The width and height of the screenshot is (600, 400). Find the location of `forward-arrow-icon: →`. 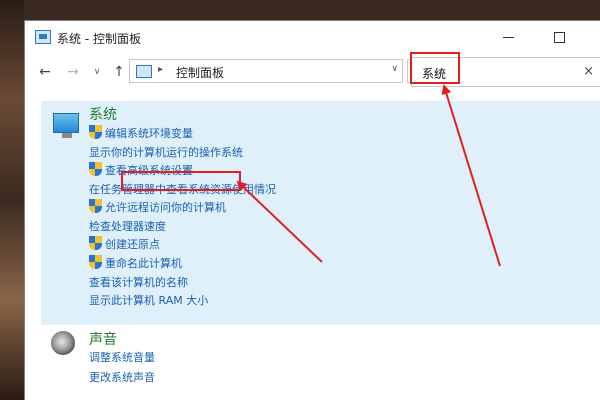

forward-arrow-icon: → is located at coordinates (73, 72).